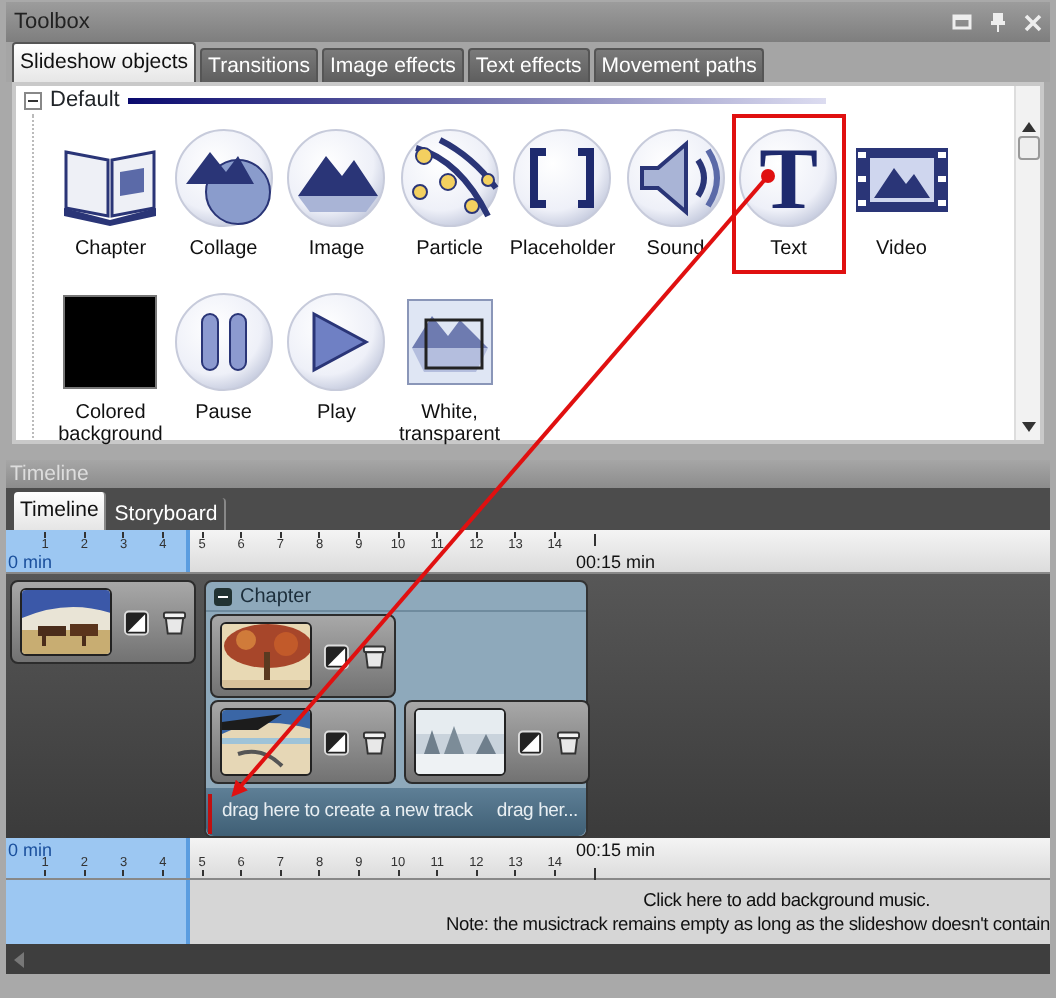 This screenshot has width=1056, height=998. Describe the element at coordinates (675, 178) in the screenshot. I see `speaker-icon` at that location.